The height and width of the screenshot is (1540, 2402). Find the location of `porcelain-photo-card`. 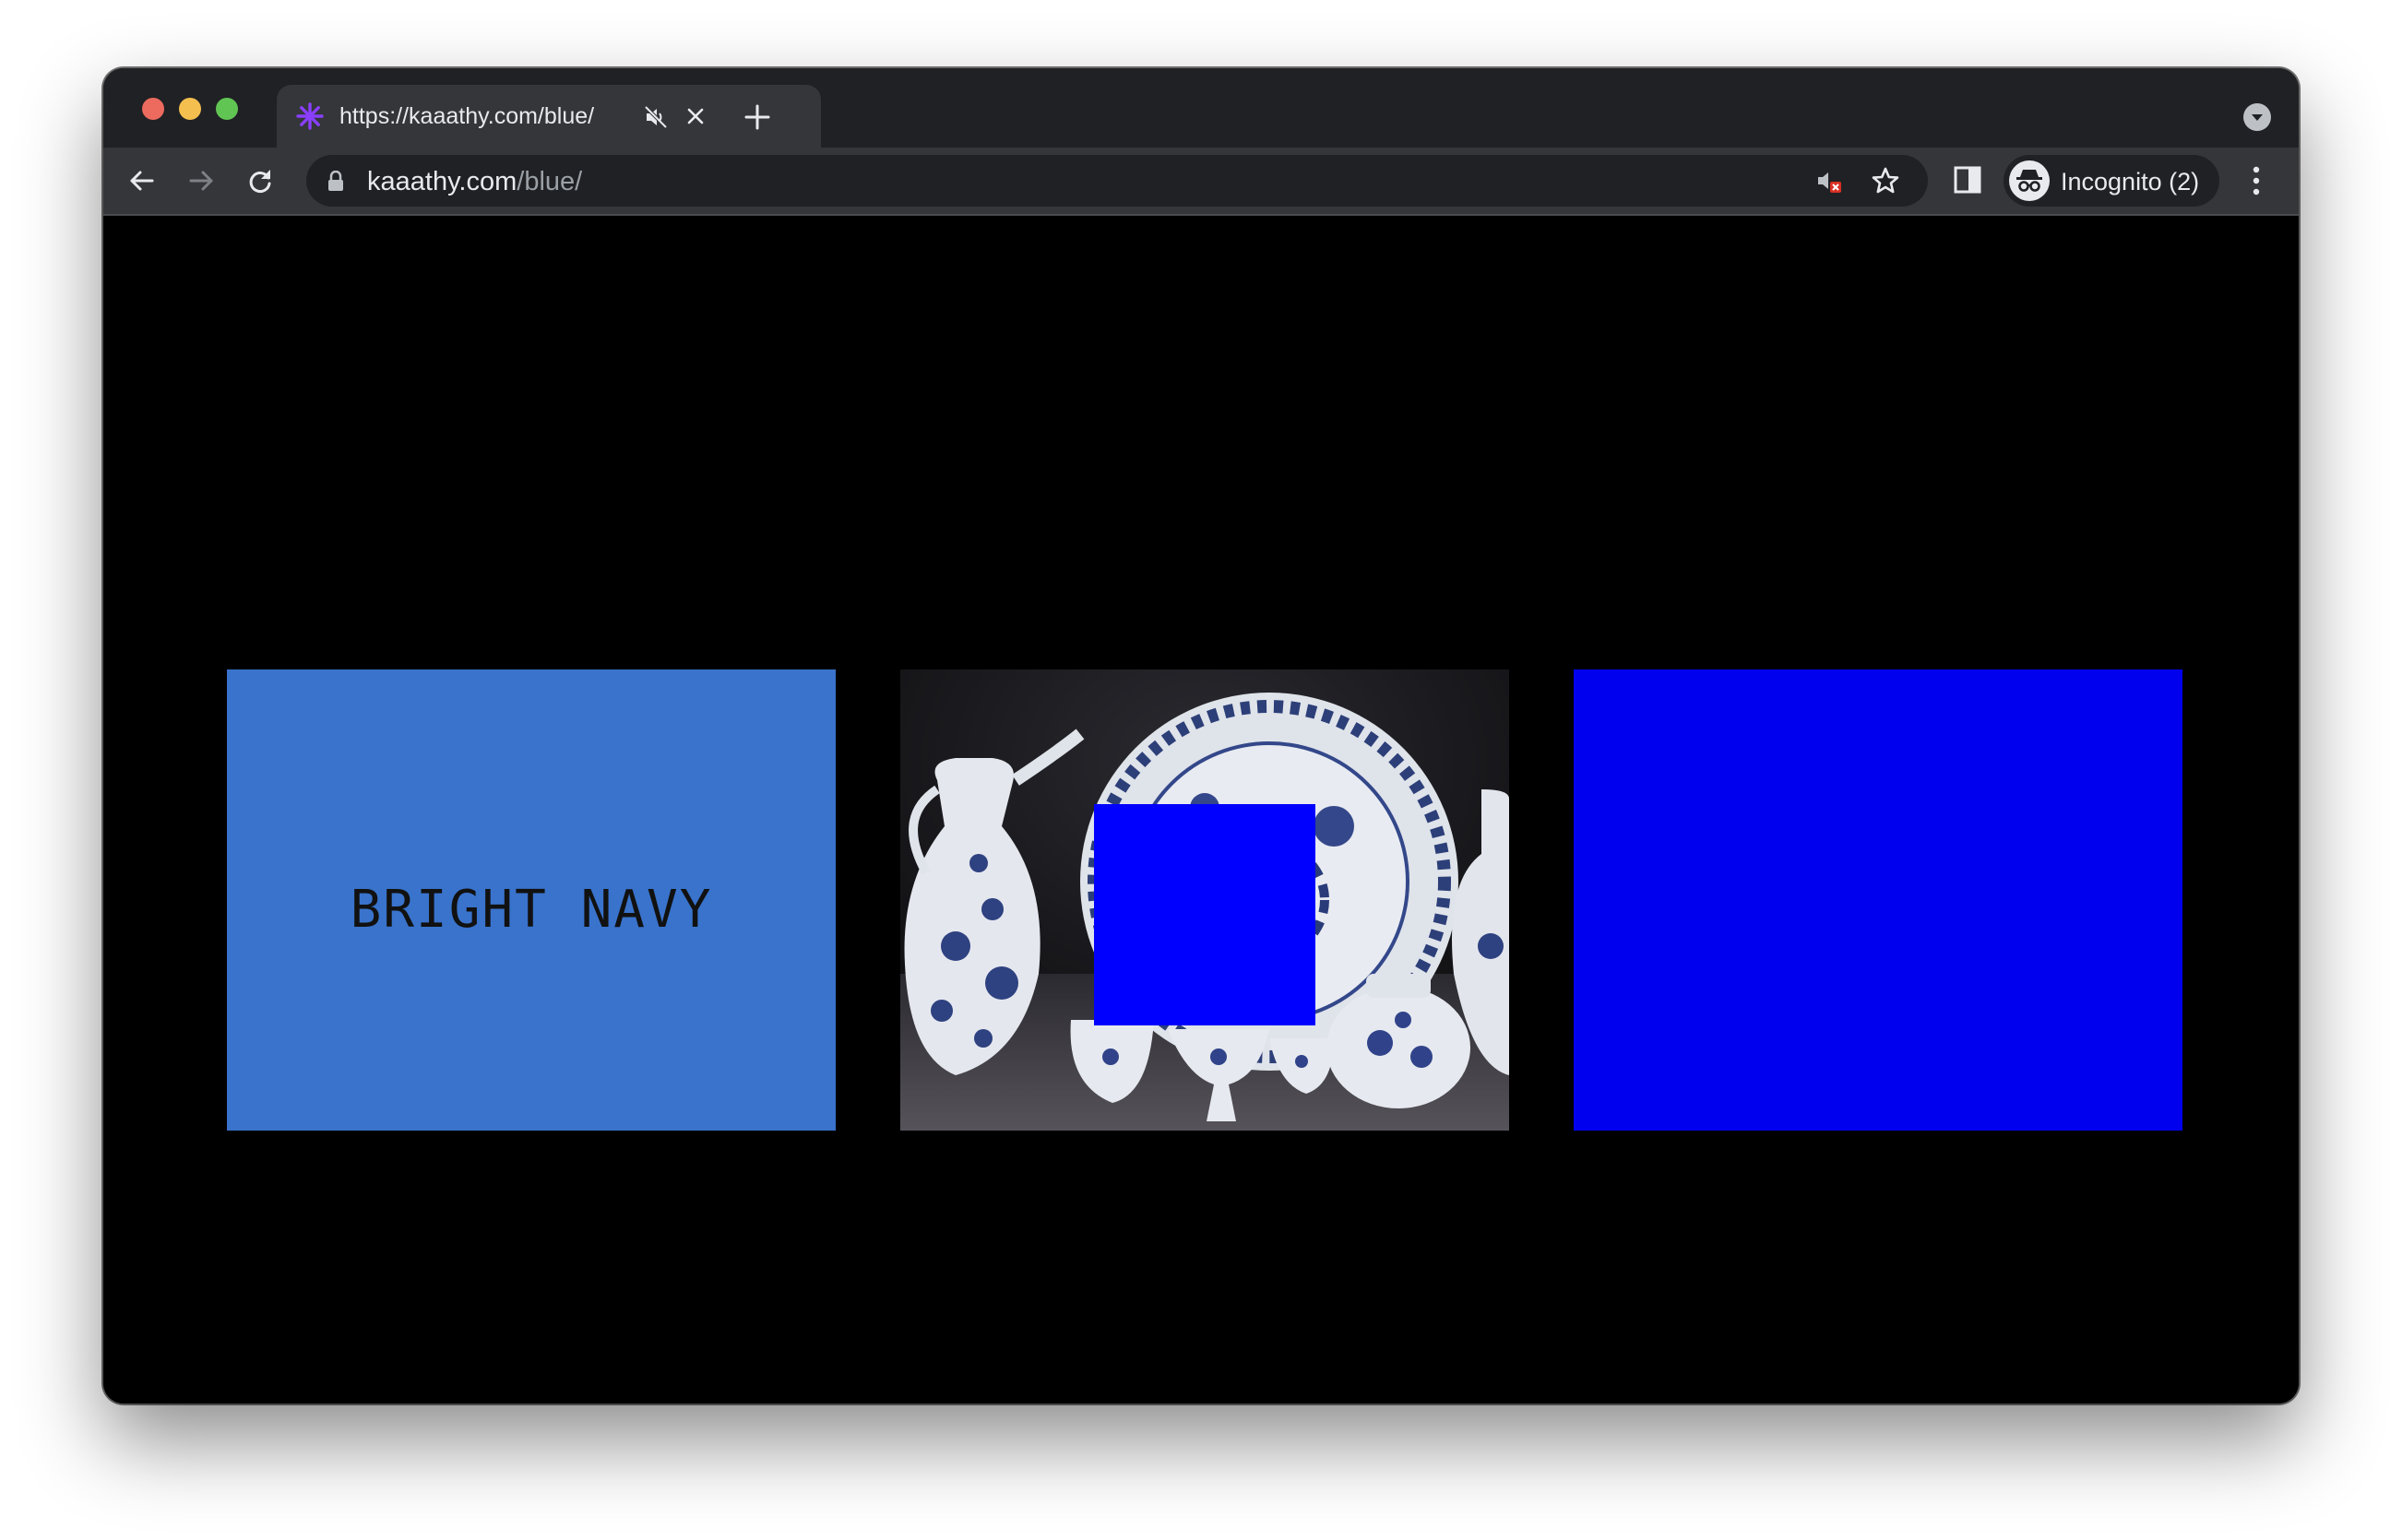

porcelain-photo-card is located at coordinates (1204, 900).